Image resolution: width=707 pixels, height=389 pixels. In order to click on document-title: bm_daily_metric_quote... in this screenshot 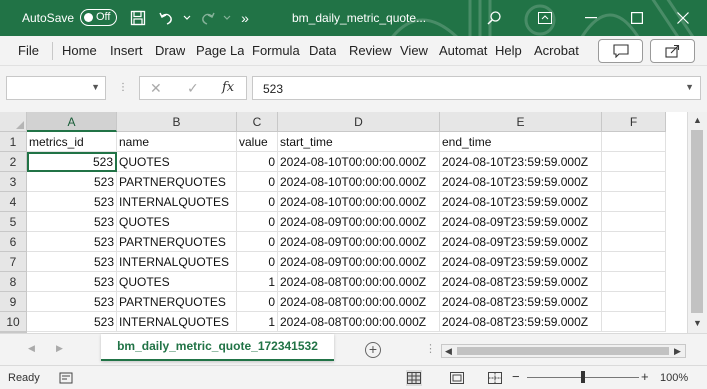, I will do `click(359, 18)`.